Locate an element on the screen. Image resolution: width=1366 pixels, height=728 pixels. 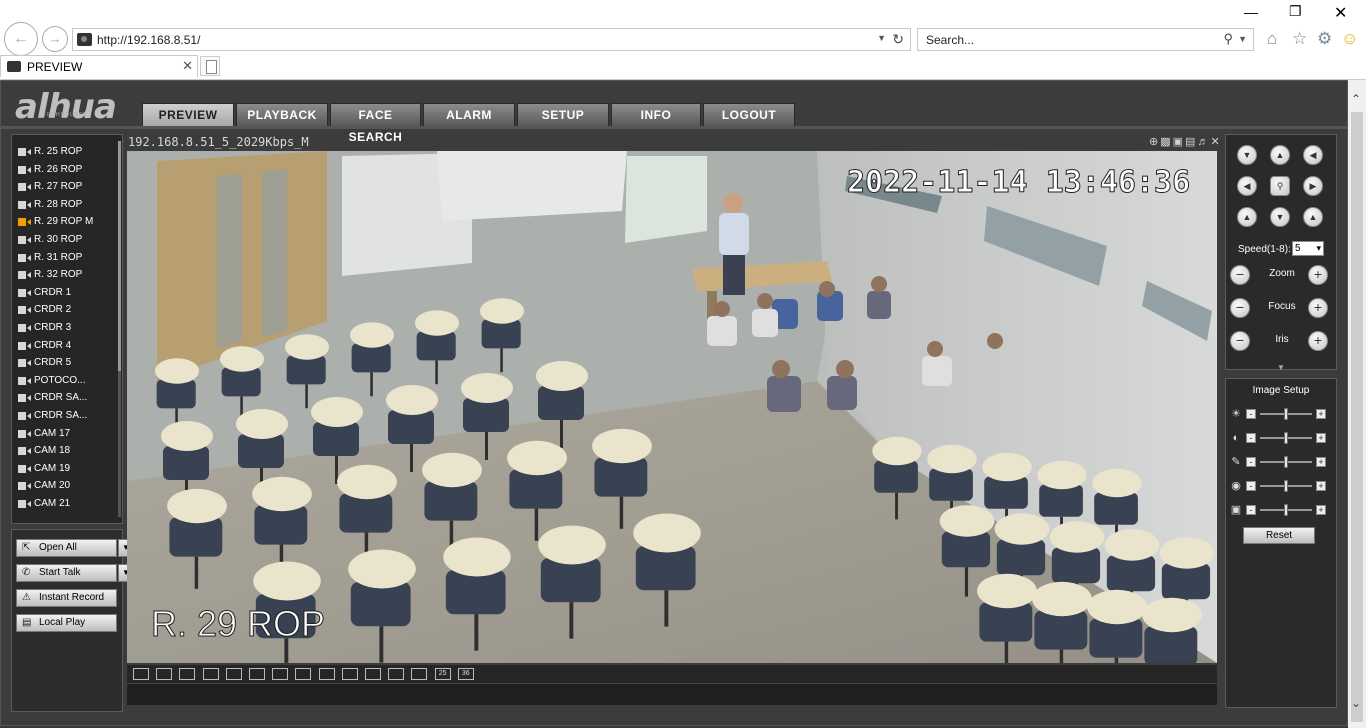
gain-knob is located at coordinates (1286, 510).